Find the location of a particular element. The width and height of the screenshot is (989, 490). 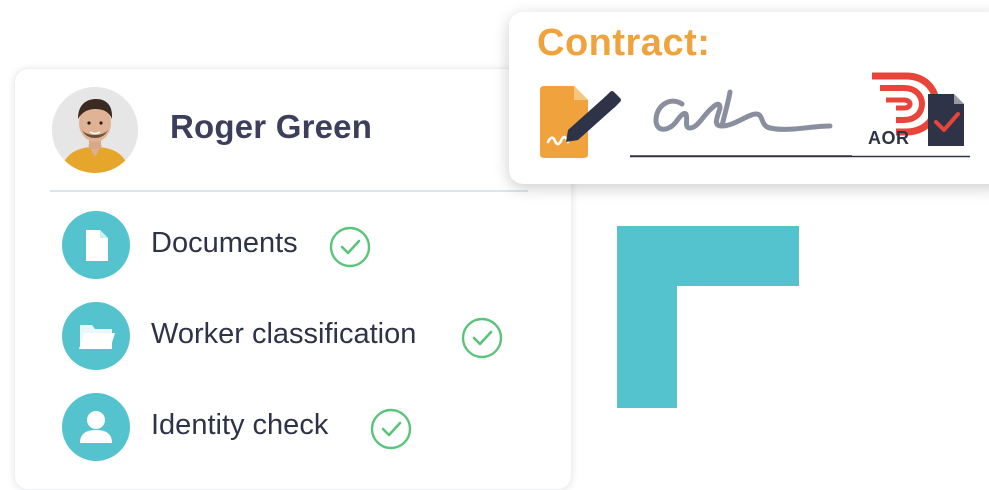

checklist-label: Identity check is located at coordinates (240, 425).